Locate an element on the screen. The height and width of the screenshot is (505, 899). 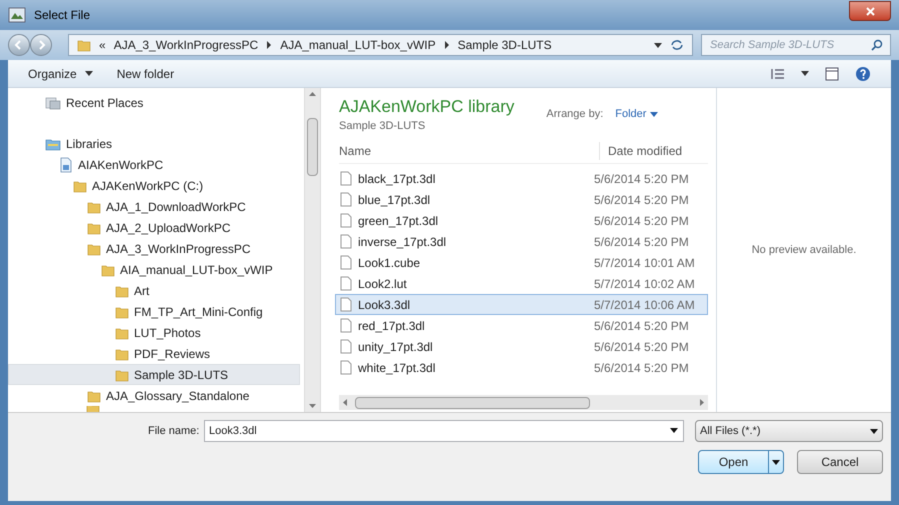
toolbar-button: New folder is located at coordinates (145, 73).